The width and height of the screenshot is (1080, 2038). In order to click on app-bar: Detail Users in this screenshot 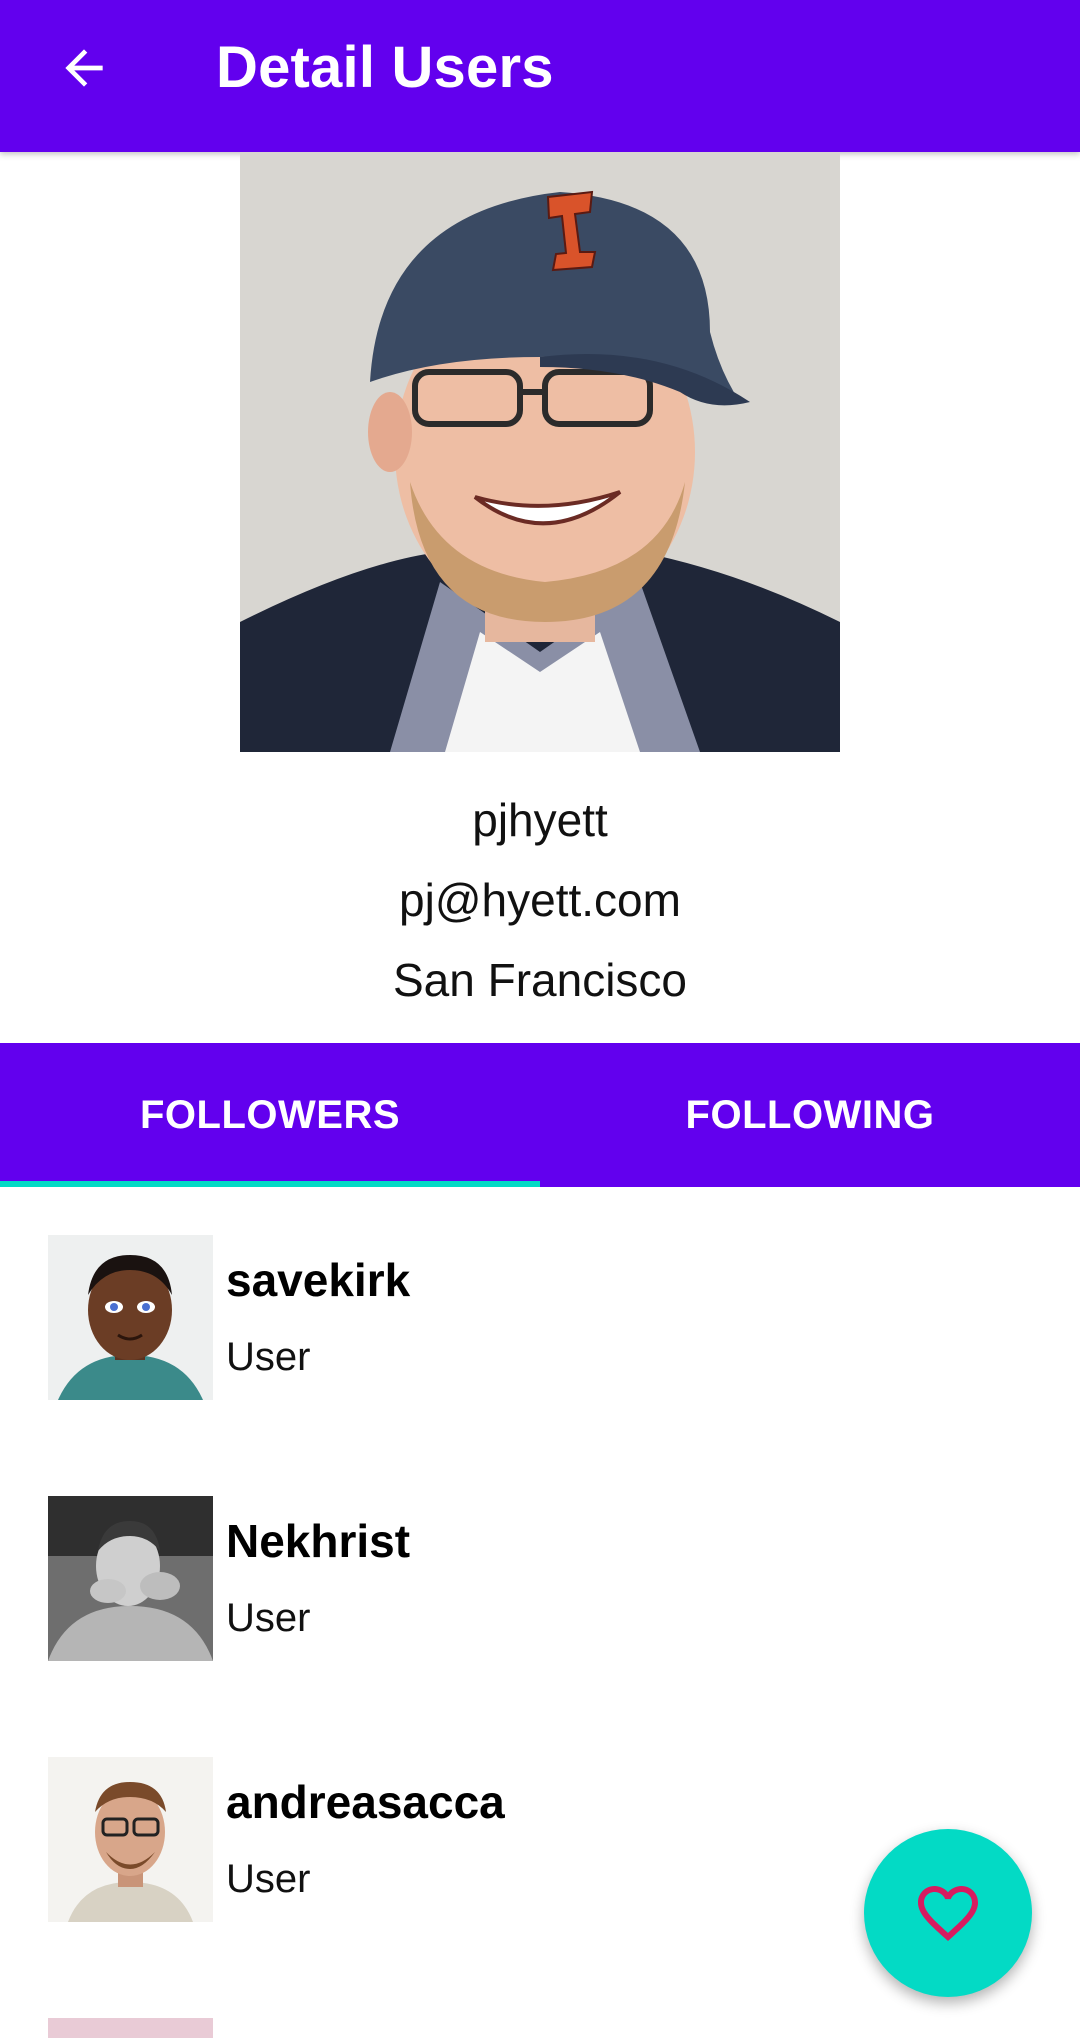, I will do `click(540, 76)`.